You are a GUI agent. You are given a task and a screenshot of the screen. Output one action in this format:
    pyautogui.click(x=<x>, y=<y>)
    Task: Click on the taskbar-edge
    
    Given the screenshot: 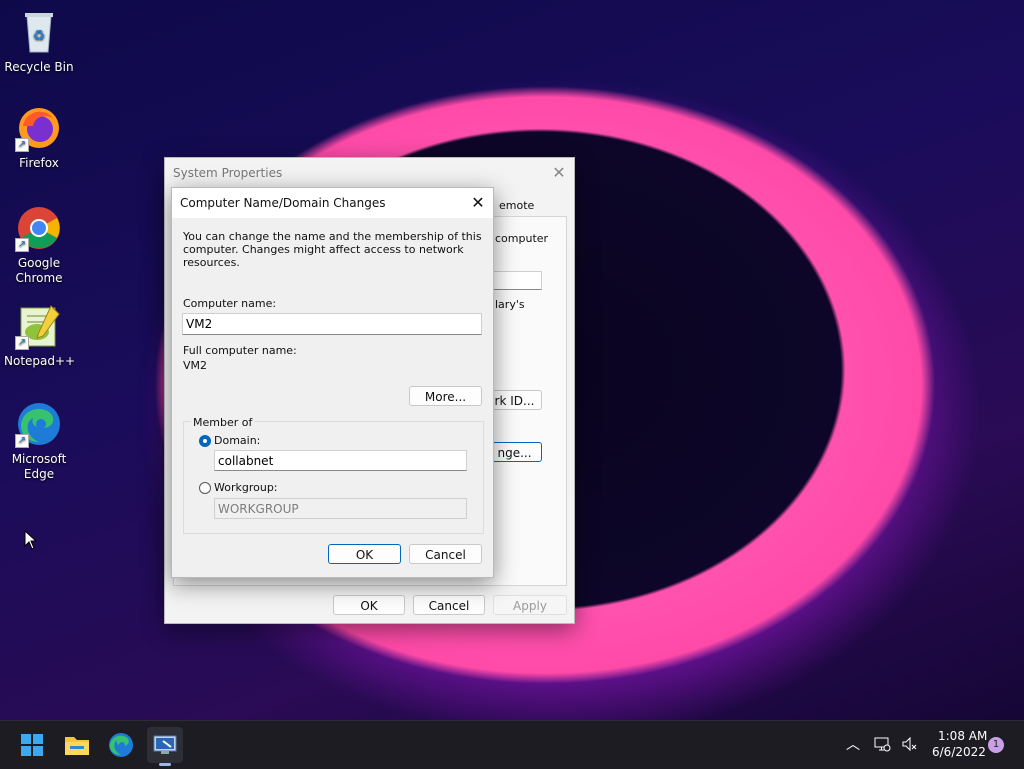 What is the action you would take?
    pyautogui.click(x=121, y=745)
    